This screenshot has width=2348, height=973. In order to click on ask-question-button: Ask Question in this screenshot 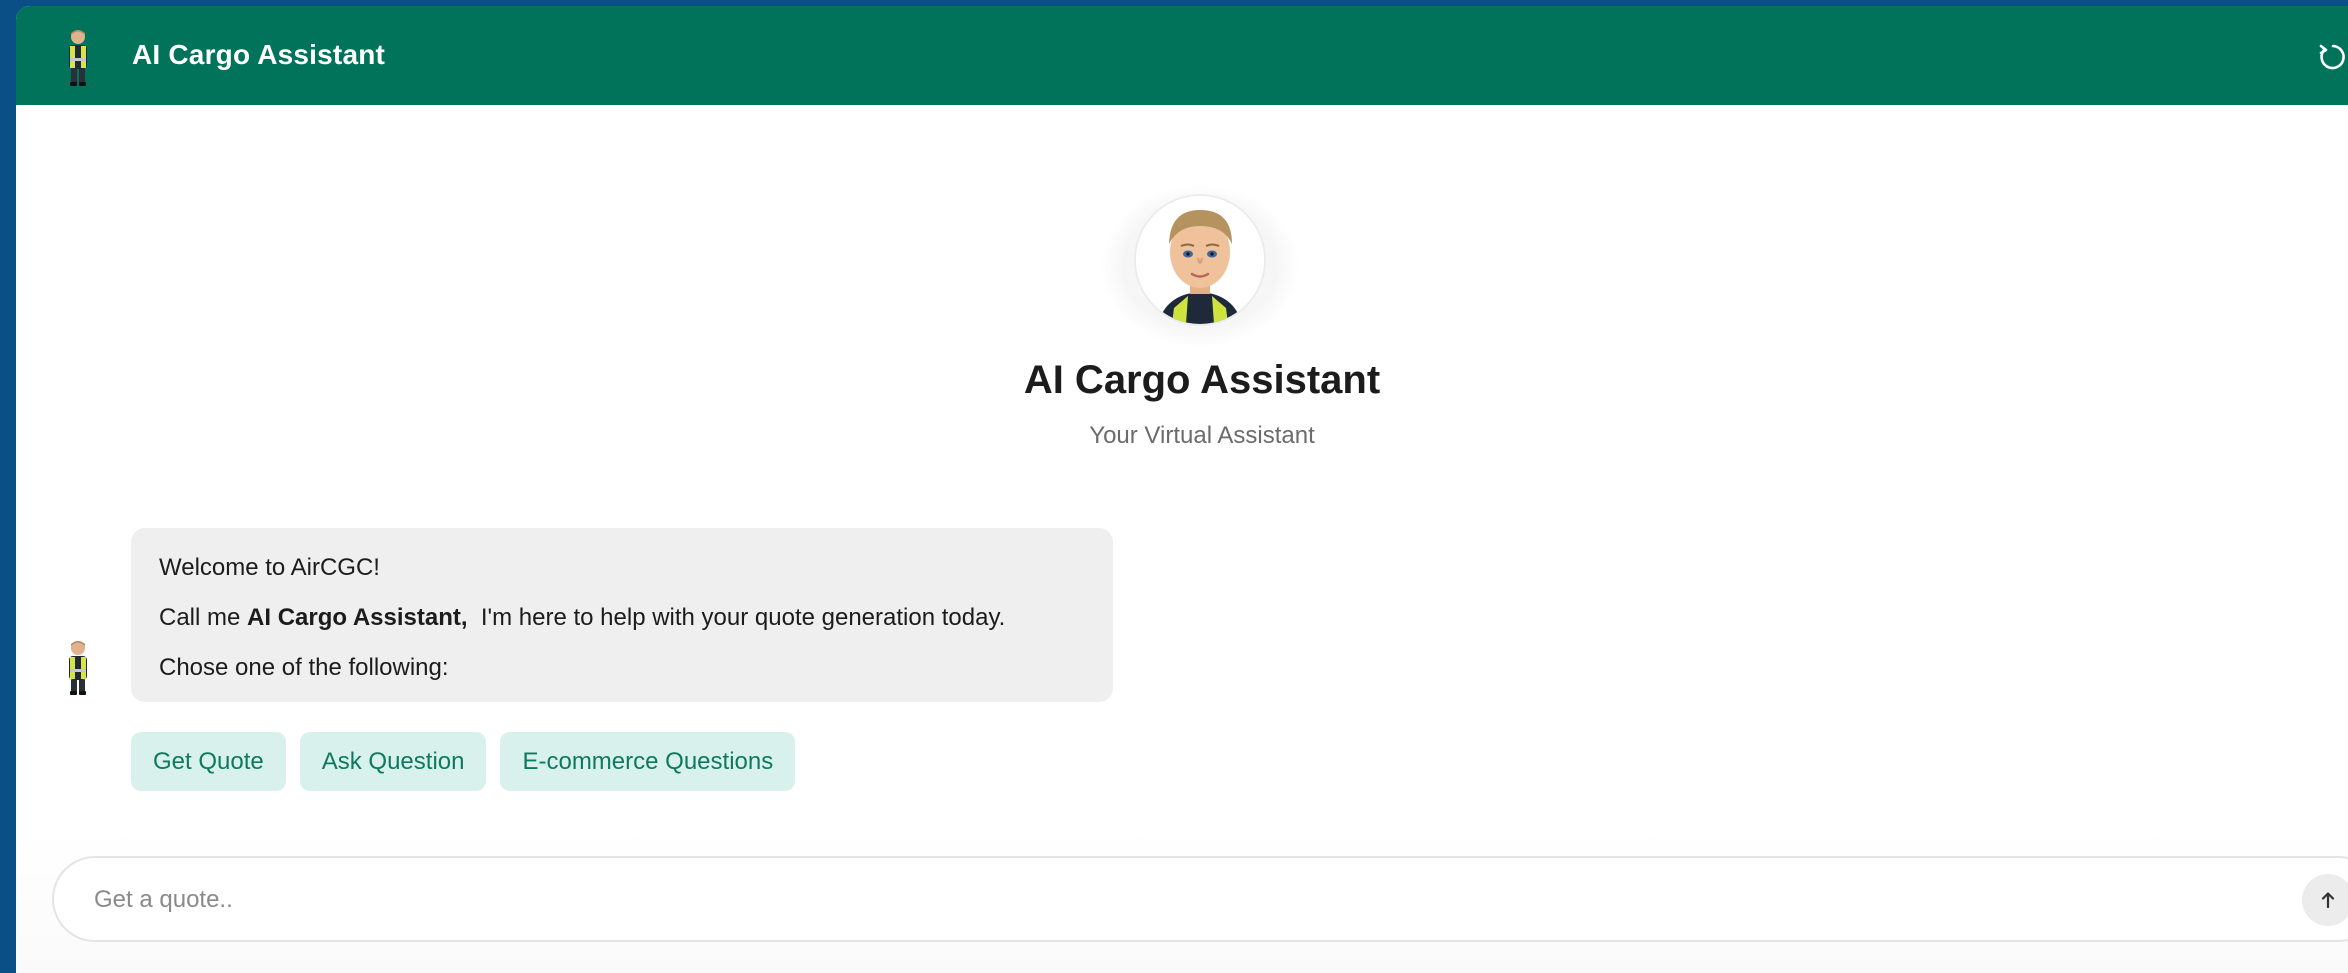, I will do `click(393, 761)`.